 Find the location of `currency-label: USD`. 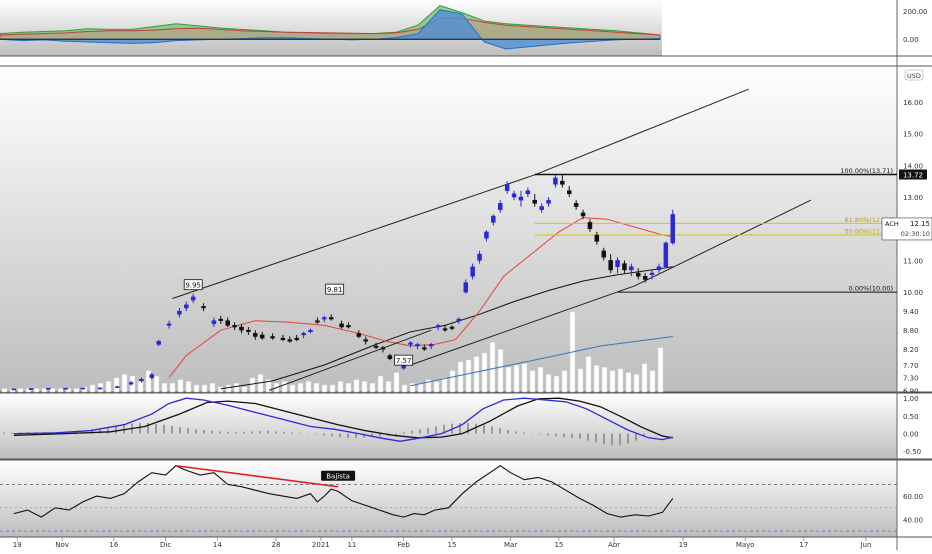

currency-label: USD is located at coordinates (914, 76).